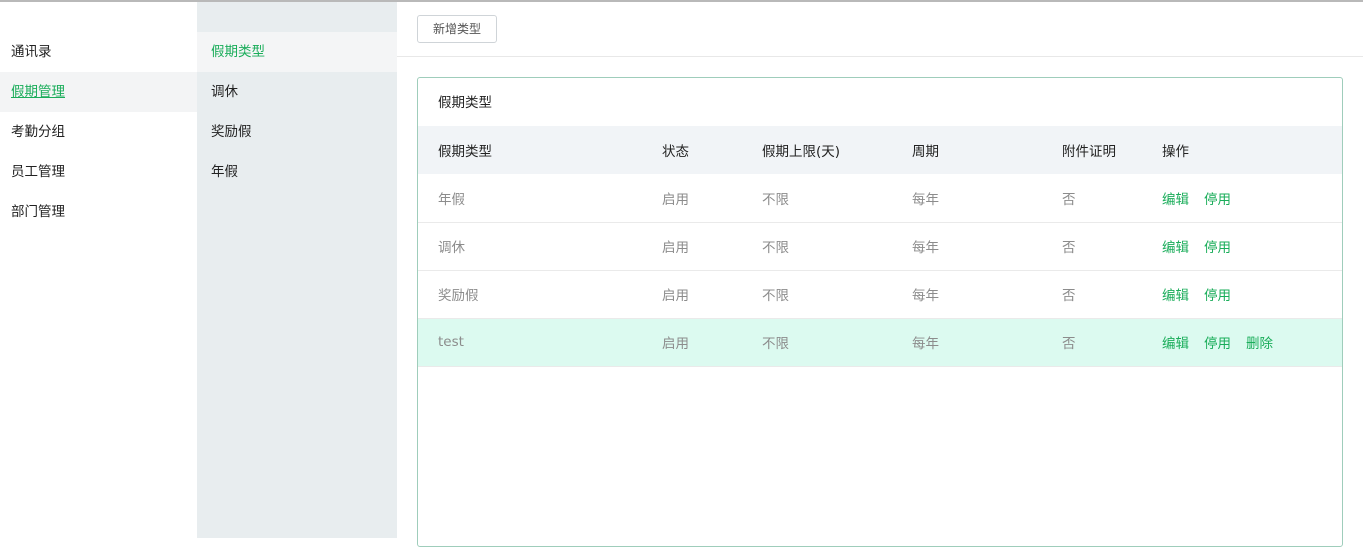 The height and width of the screenshot is (547, 1363). What do you see at coordinates (98, 172) in the screenshot?
I see `sidebar-item-employee-management: 员工管理` at bounding box center [98, 172].